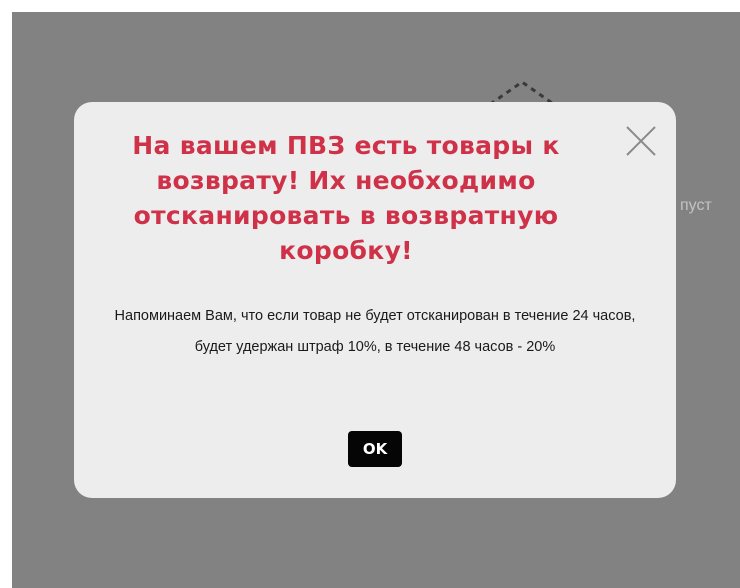 The width and height of the screenshot is (740, 588). I want to click on close-icon, so click(641, 141).